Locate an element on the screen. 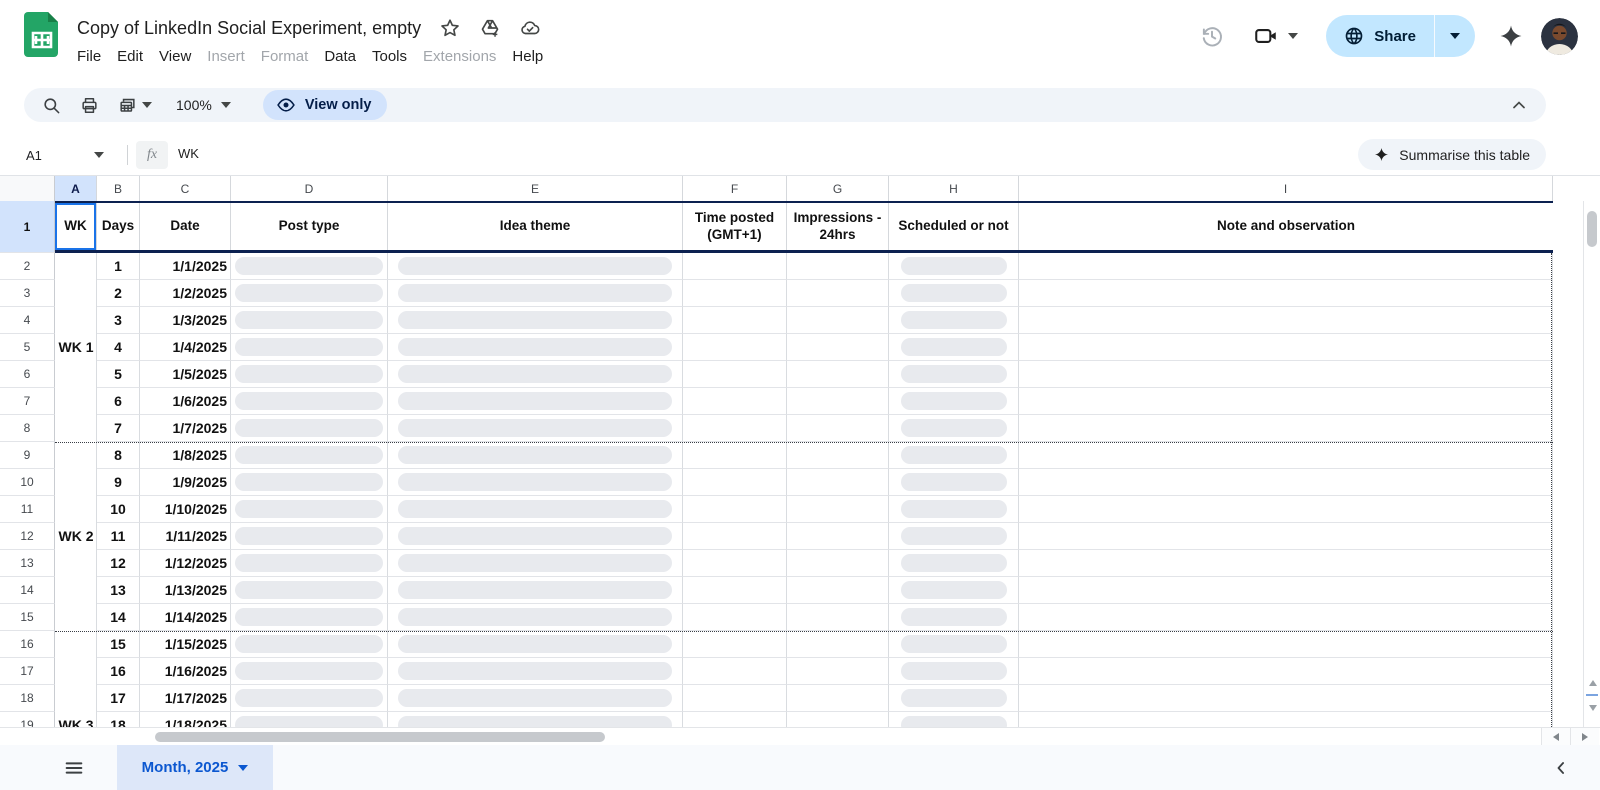 The height and width of the screenshot is (790, 1600). cell-B8: 7 is located at coordinates (118, 428).